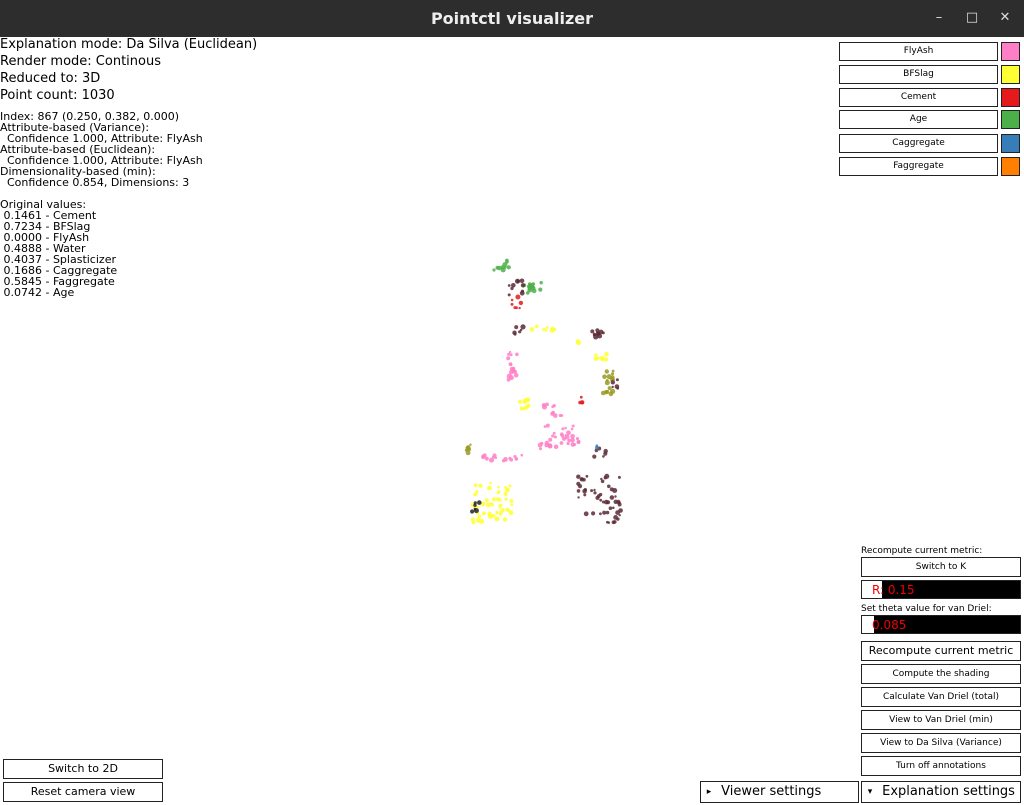 This screenshot has height=805, width=1024. What do you see at coordinates (941, 651) in the screenshot?
I see `recompute-metric-button: Recompute current metric` at bounding box center [941, 651].